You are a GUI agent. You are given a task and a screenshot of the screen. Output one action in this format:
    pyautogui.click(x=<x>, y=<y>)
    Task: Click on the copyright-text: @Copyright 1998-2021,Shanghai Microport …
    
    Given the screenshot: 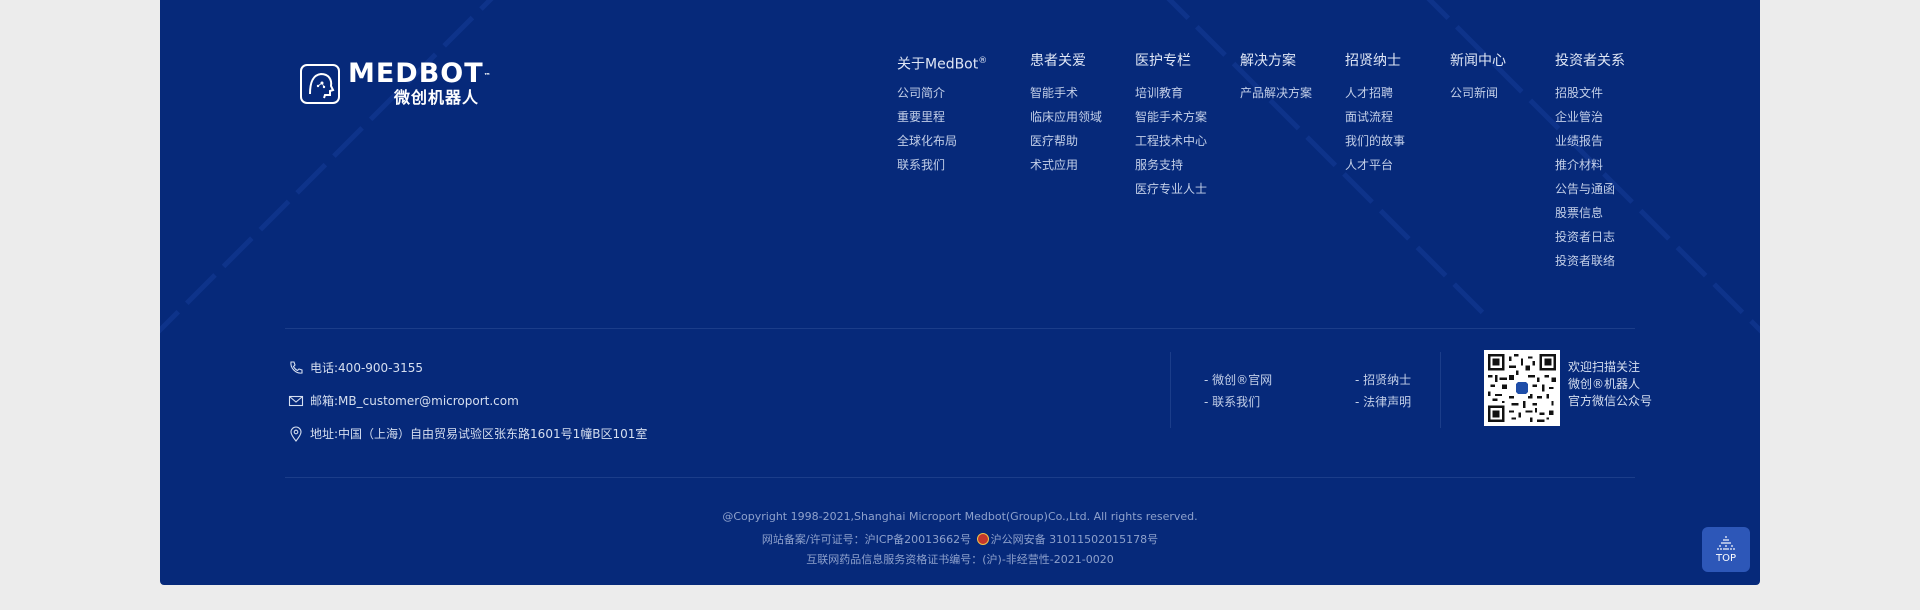 What is the action you would take?
    pyautogui.click(x=960, y=516)
    